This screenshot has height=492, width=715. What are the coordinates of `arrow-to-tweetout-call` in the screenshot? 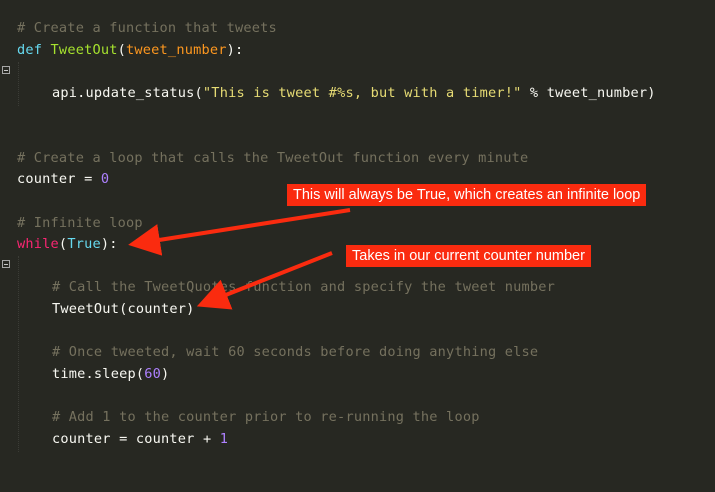 It's located at (264, 280).